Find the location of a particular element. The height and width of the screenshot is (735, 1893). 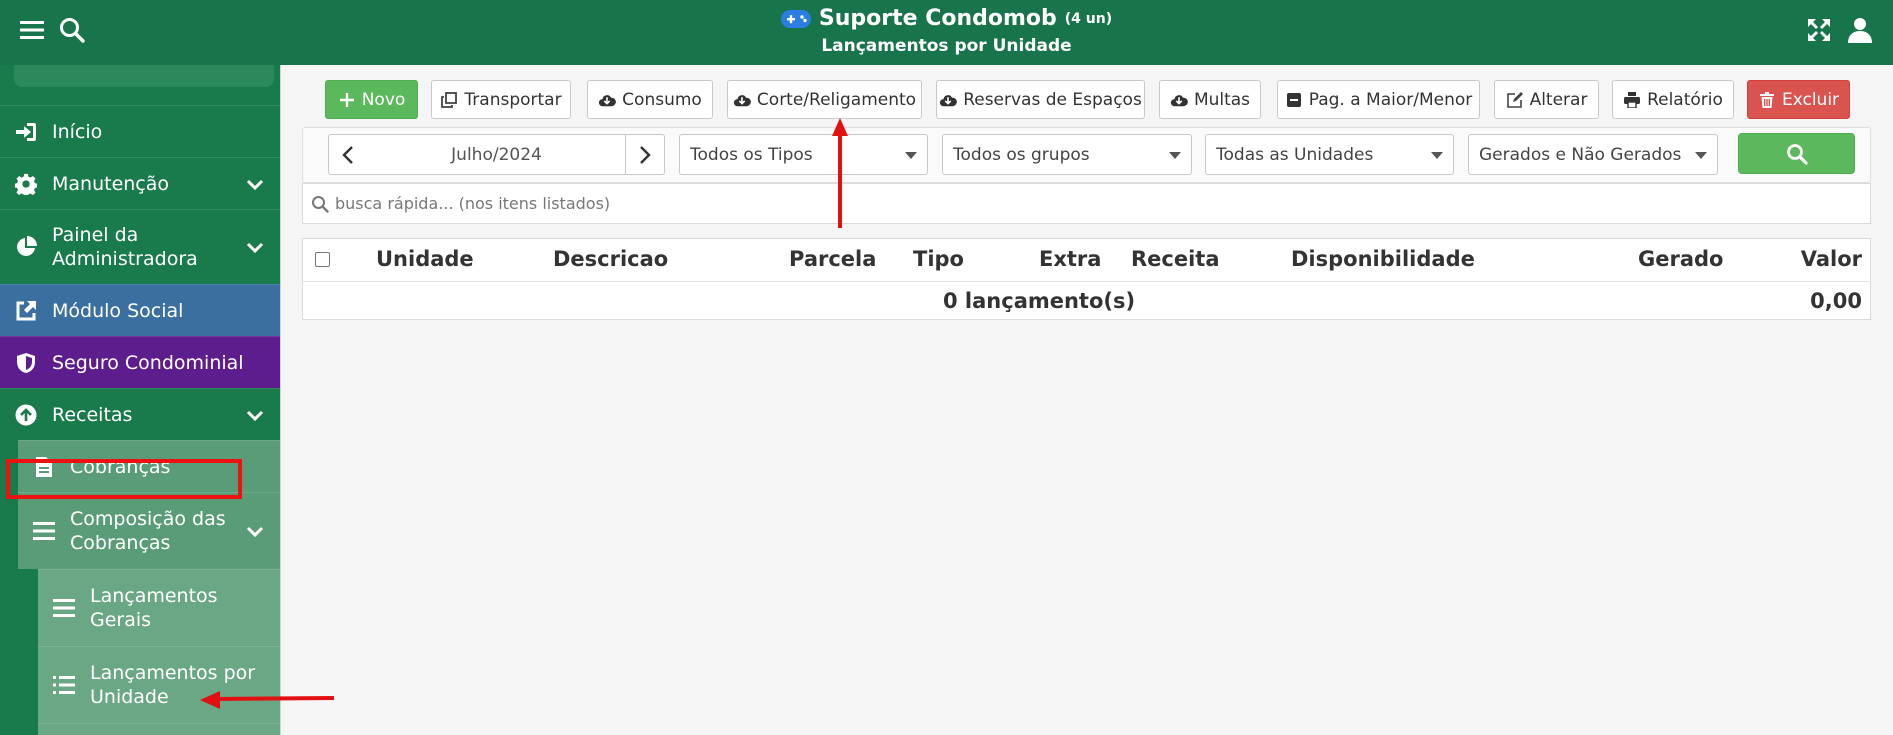

page-title: Suporte Condomob is located at coordinates (937, 18).